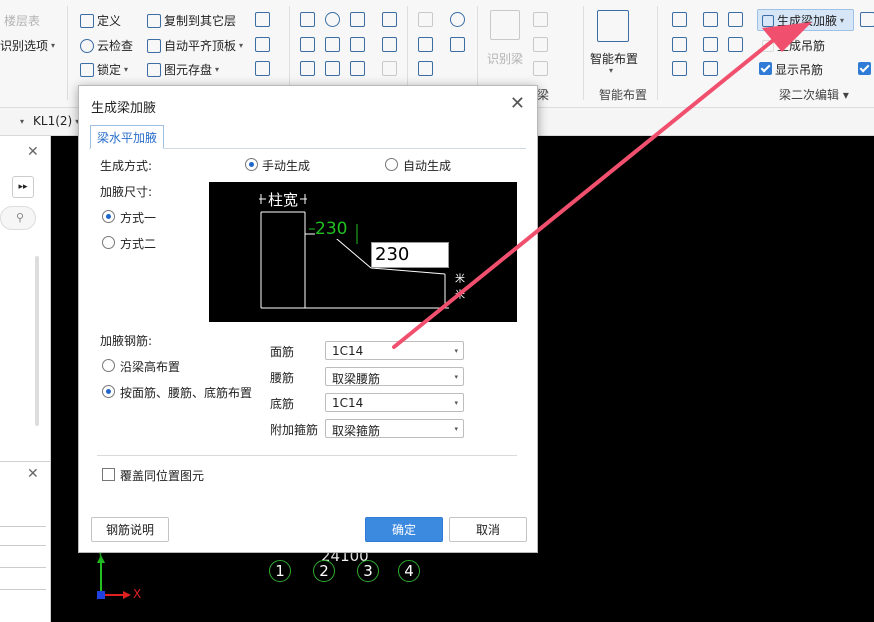 This screenshot has width=874, height=622. I want to click on span-copy-icon, so click(710, 68).